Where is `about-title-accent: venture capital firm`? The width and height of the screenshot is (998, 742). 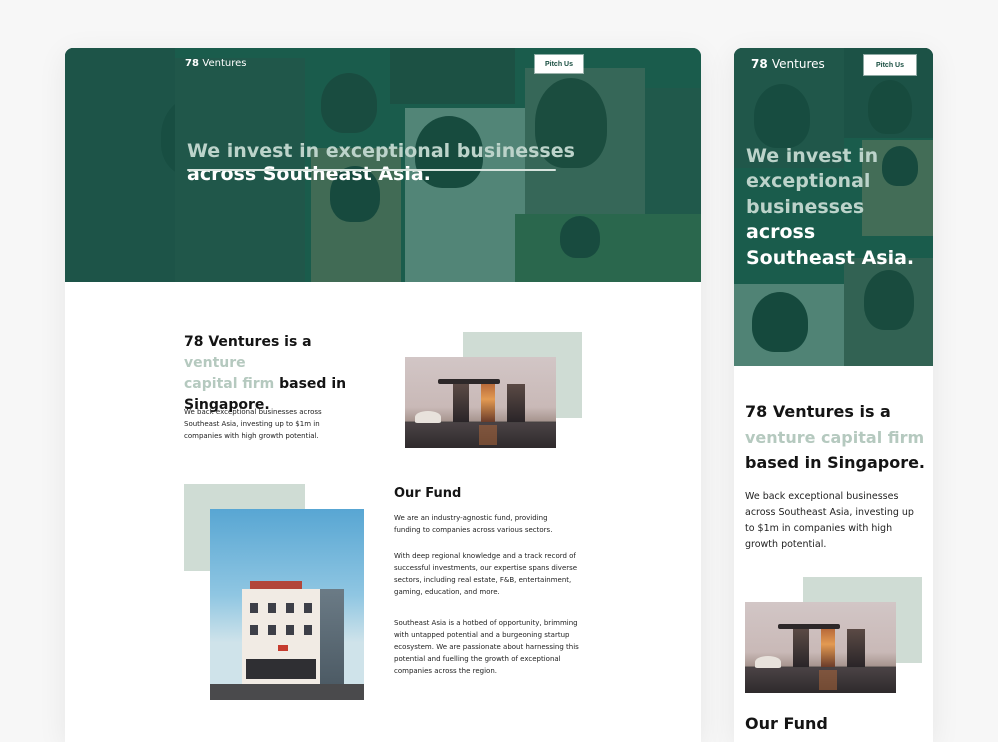 about-title-accent: venture capital firm is located at coordinates (835, 437).